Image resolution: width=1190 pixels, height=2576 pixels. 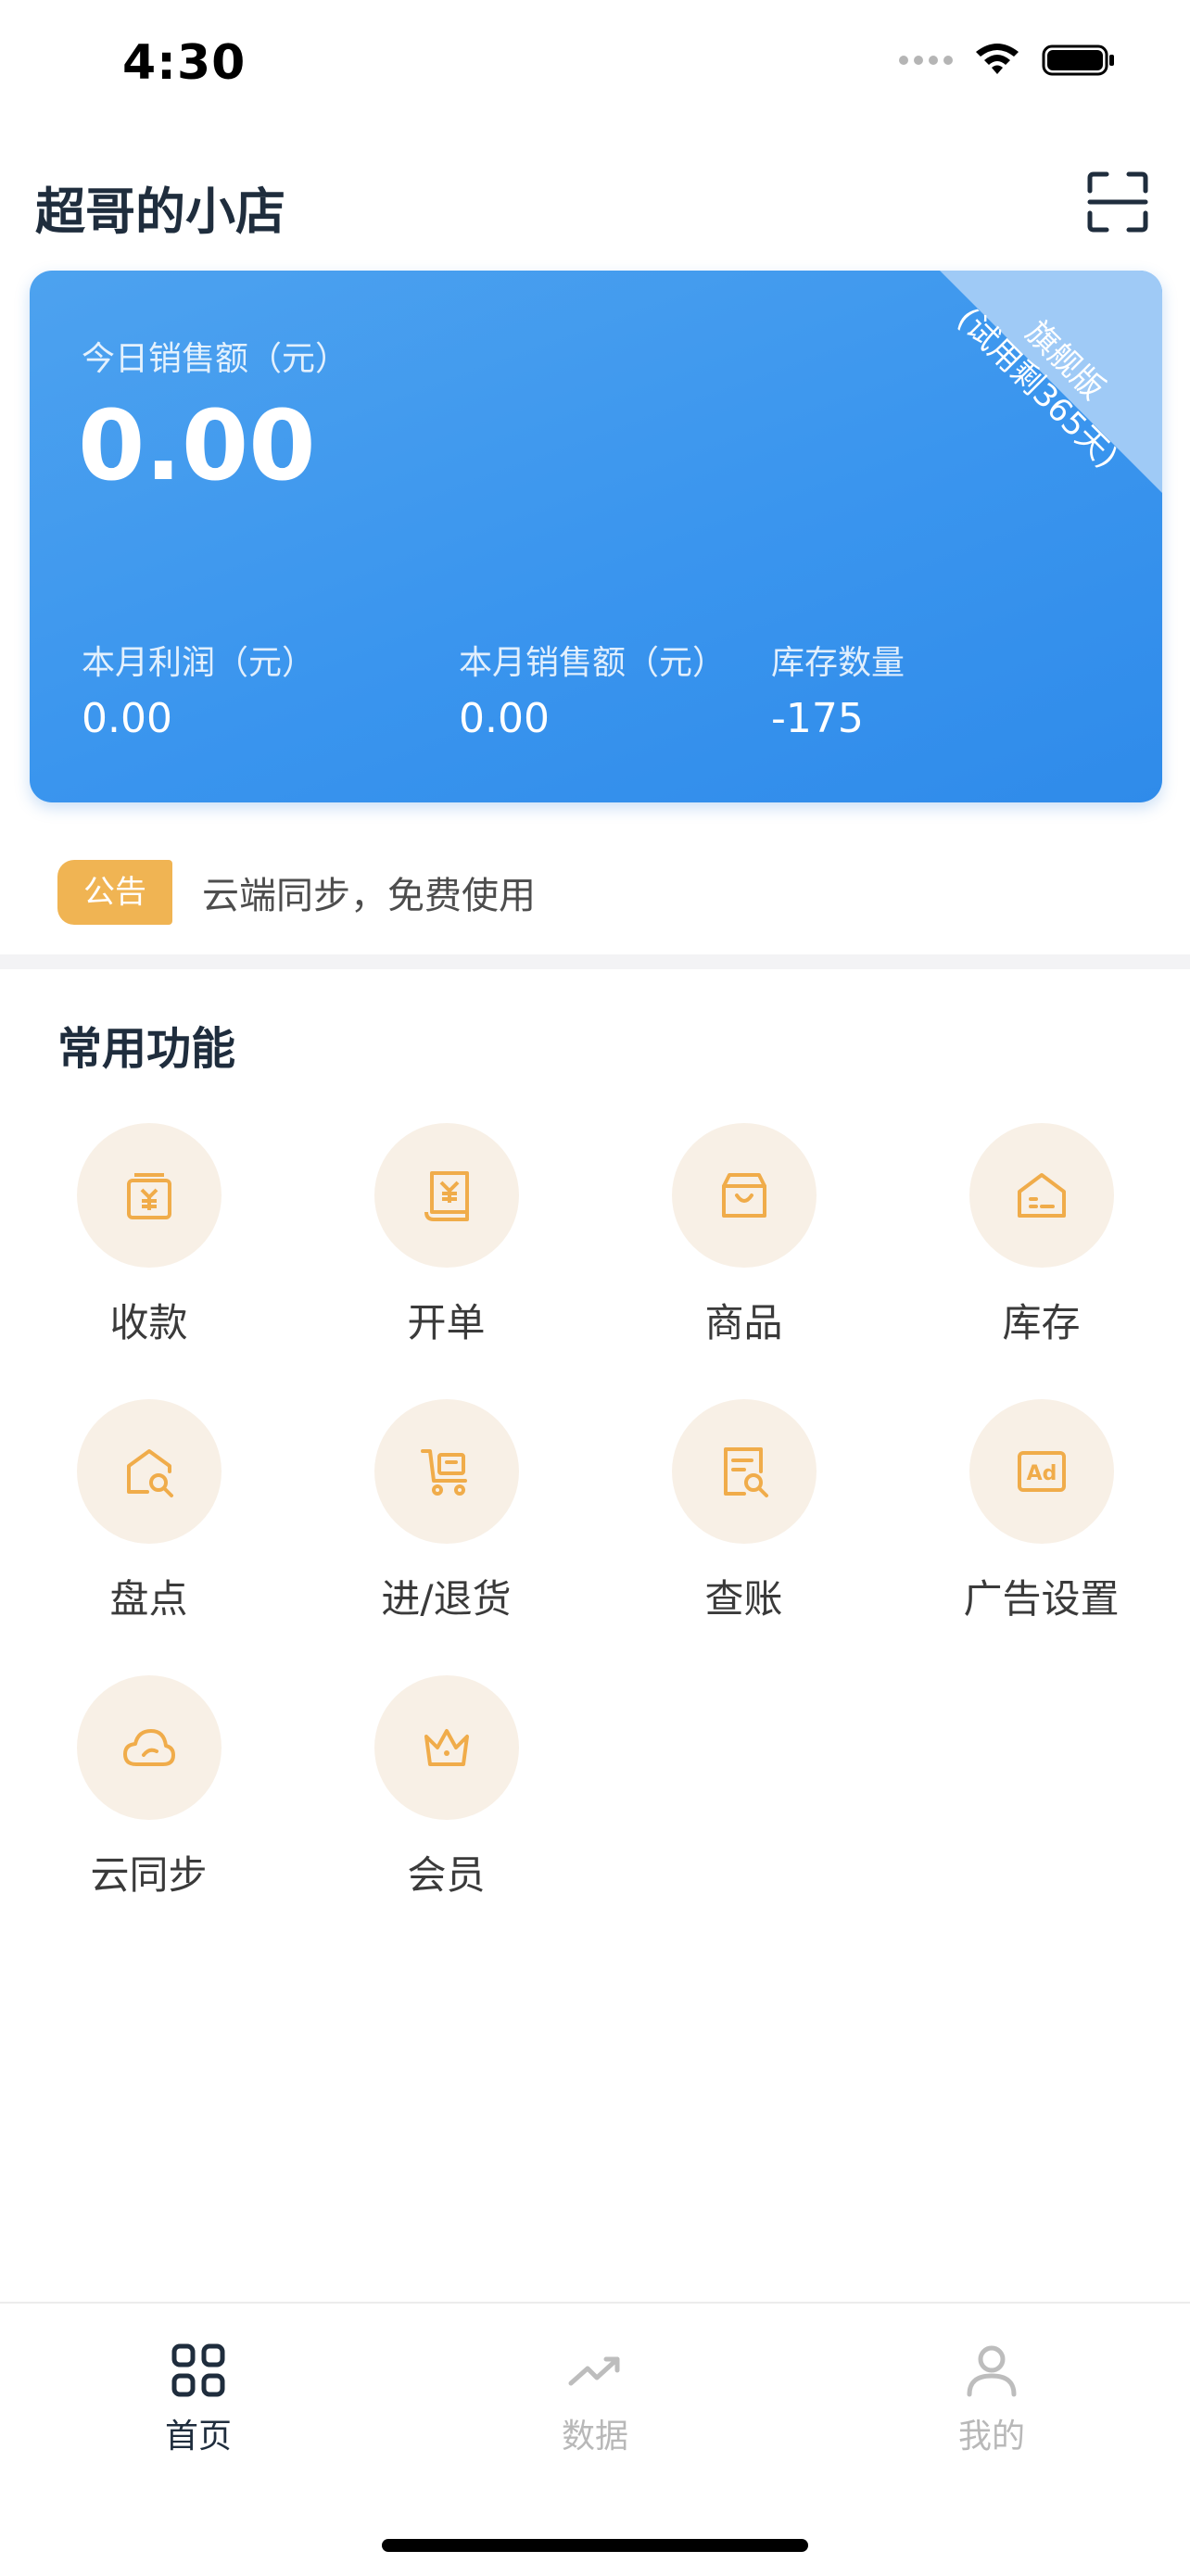 What do you see at coordinates (1078, 60) in the screenshot?
I see `battery-icon` at bounding box center [1078, 60].